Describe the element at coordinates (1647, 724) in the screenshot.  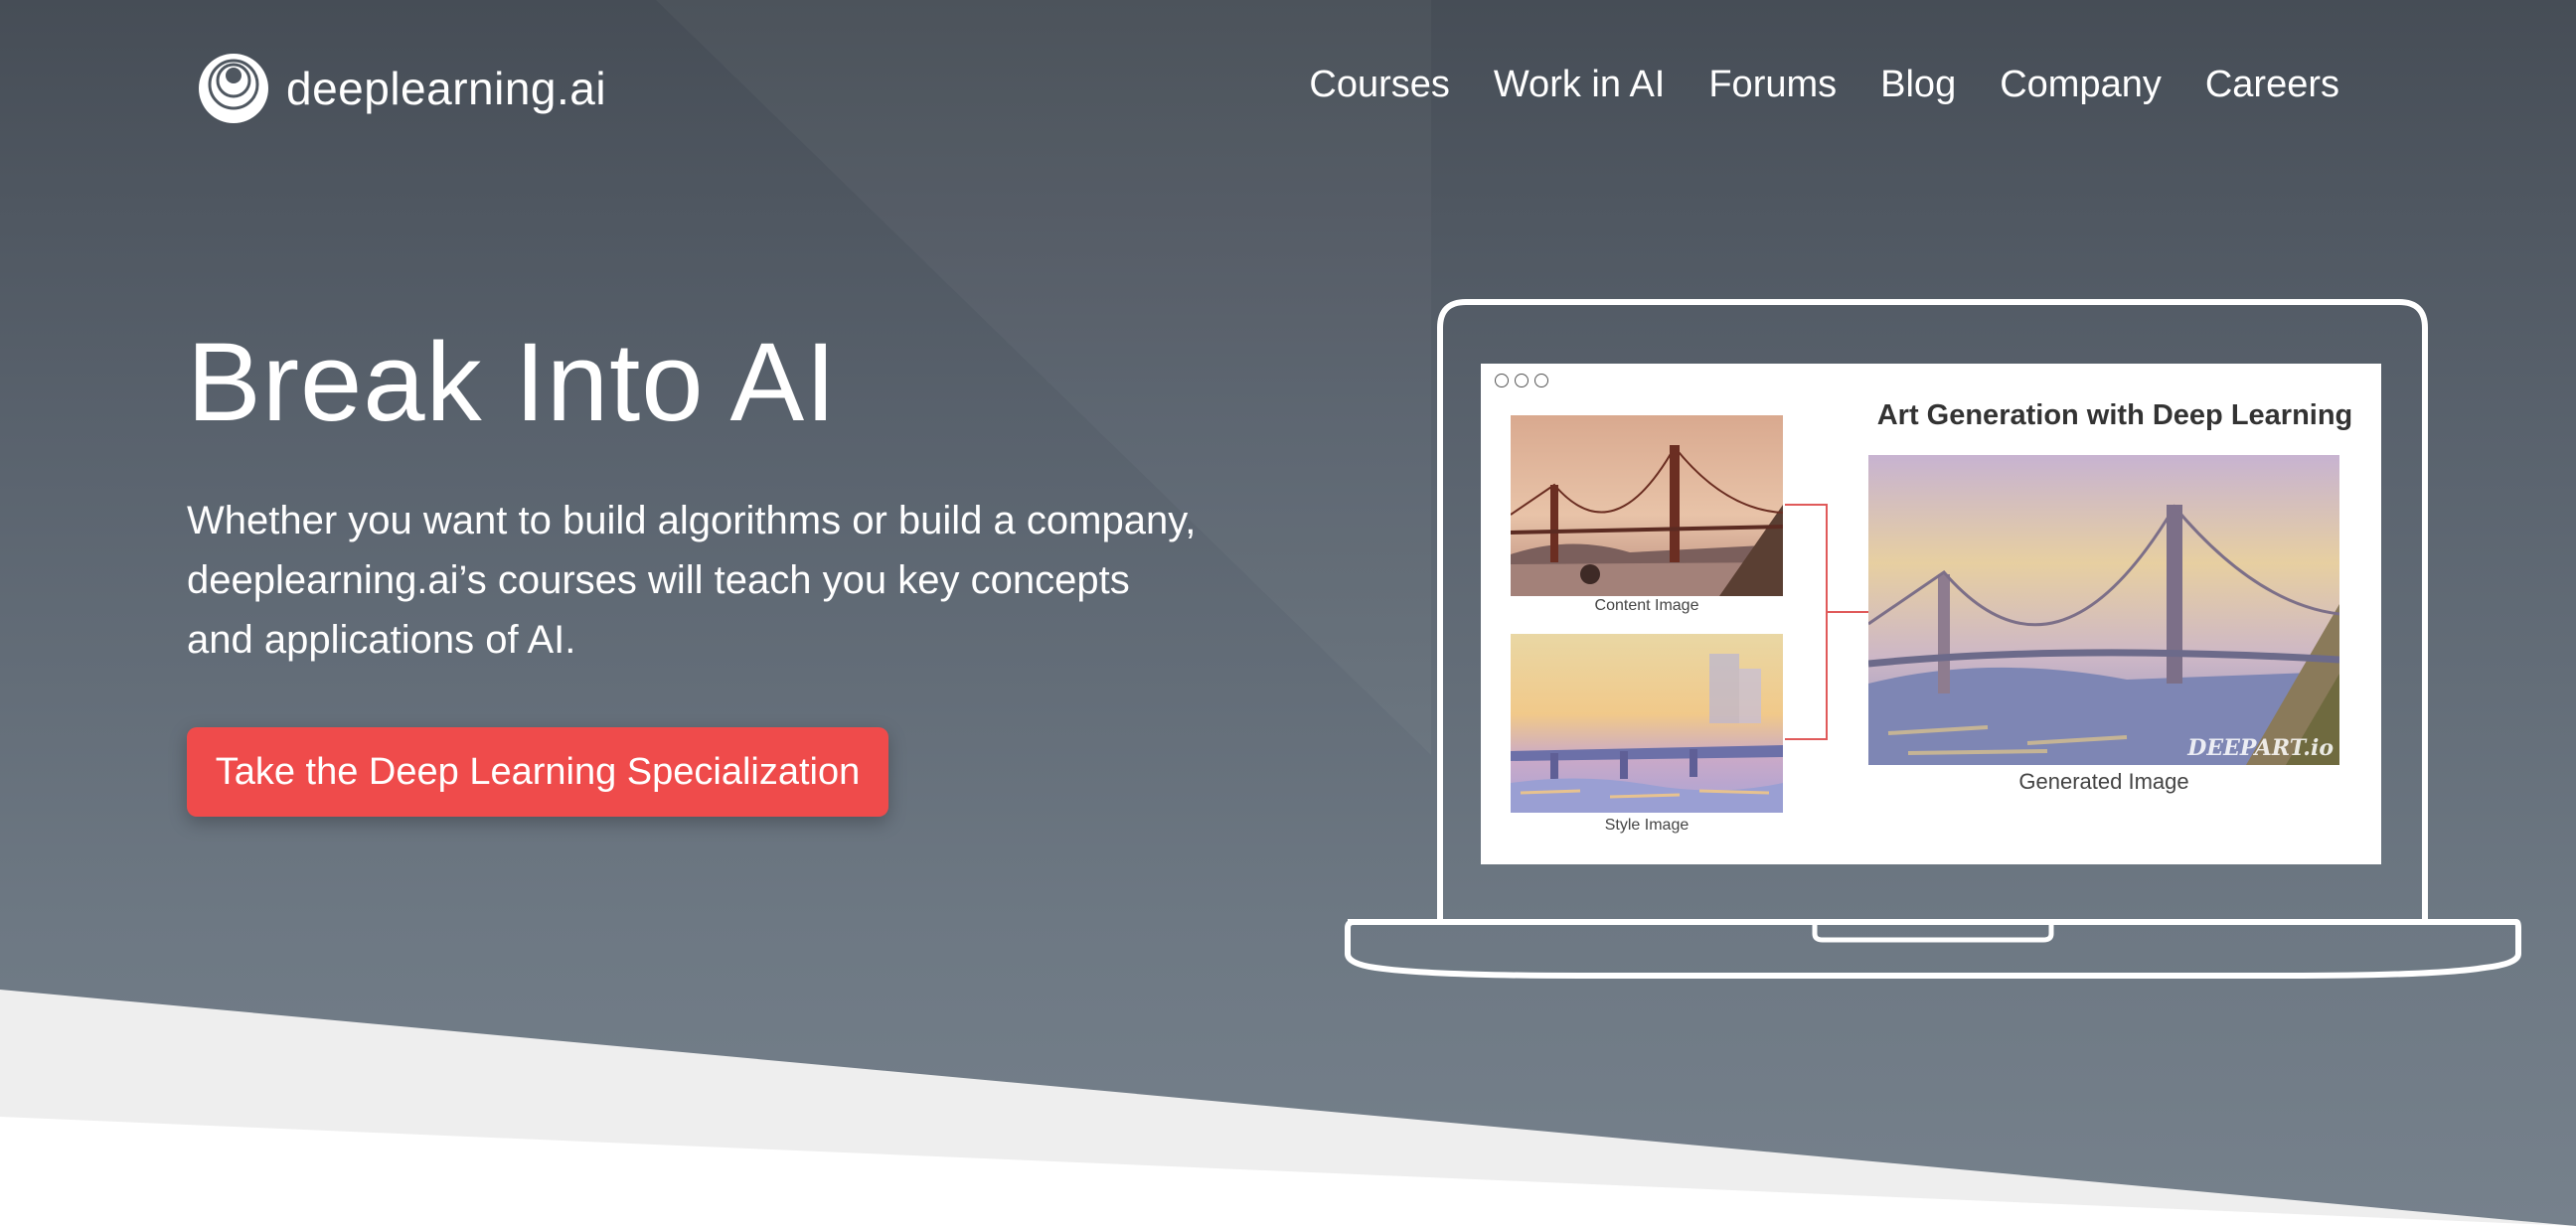
I see `style-image` at that location.